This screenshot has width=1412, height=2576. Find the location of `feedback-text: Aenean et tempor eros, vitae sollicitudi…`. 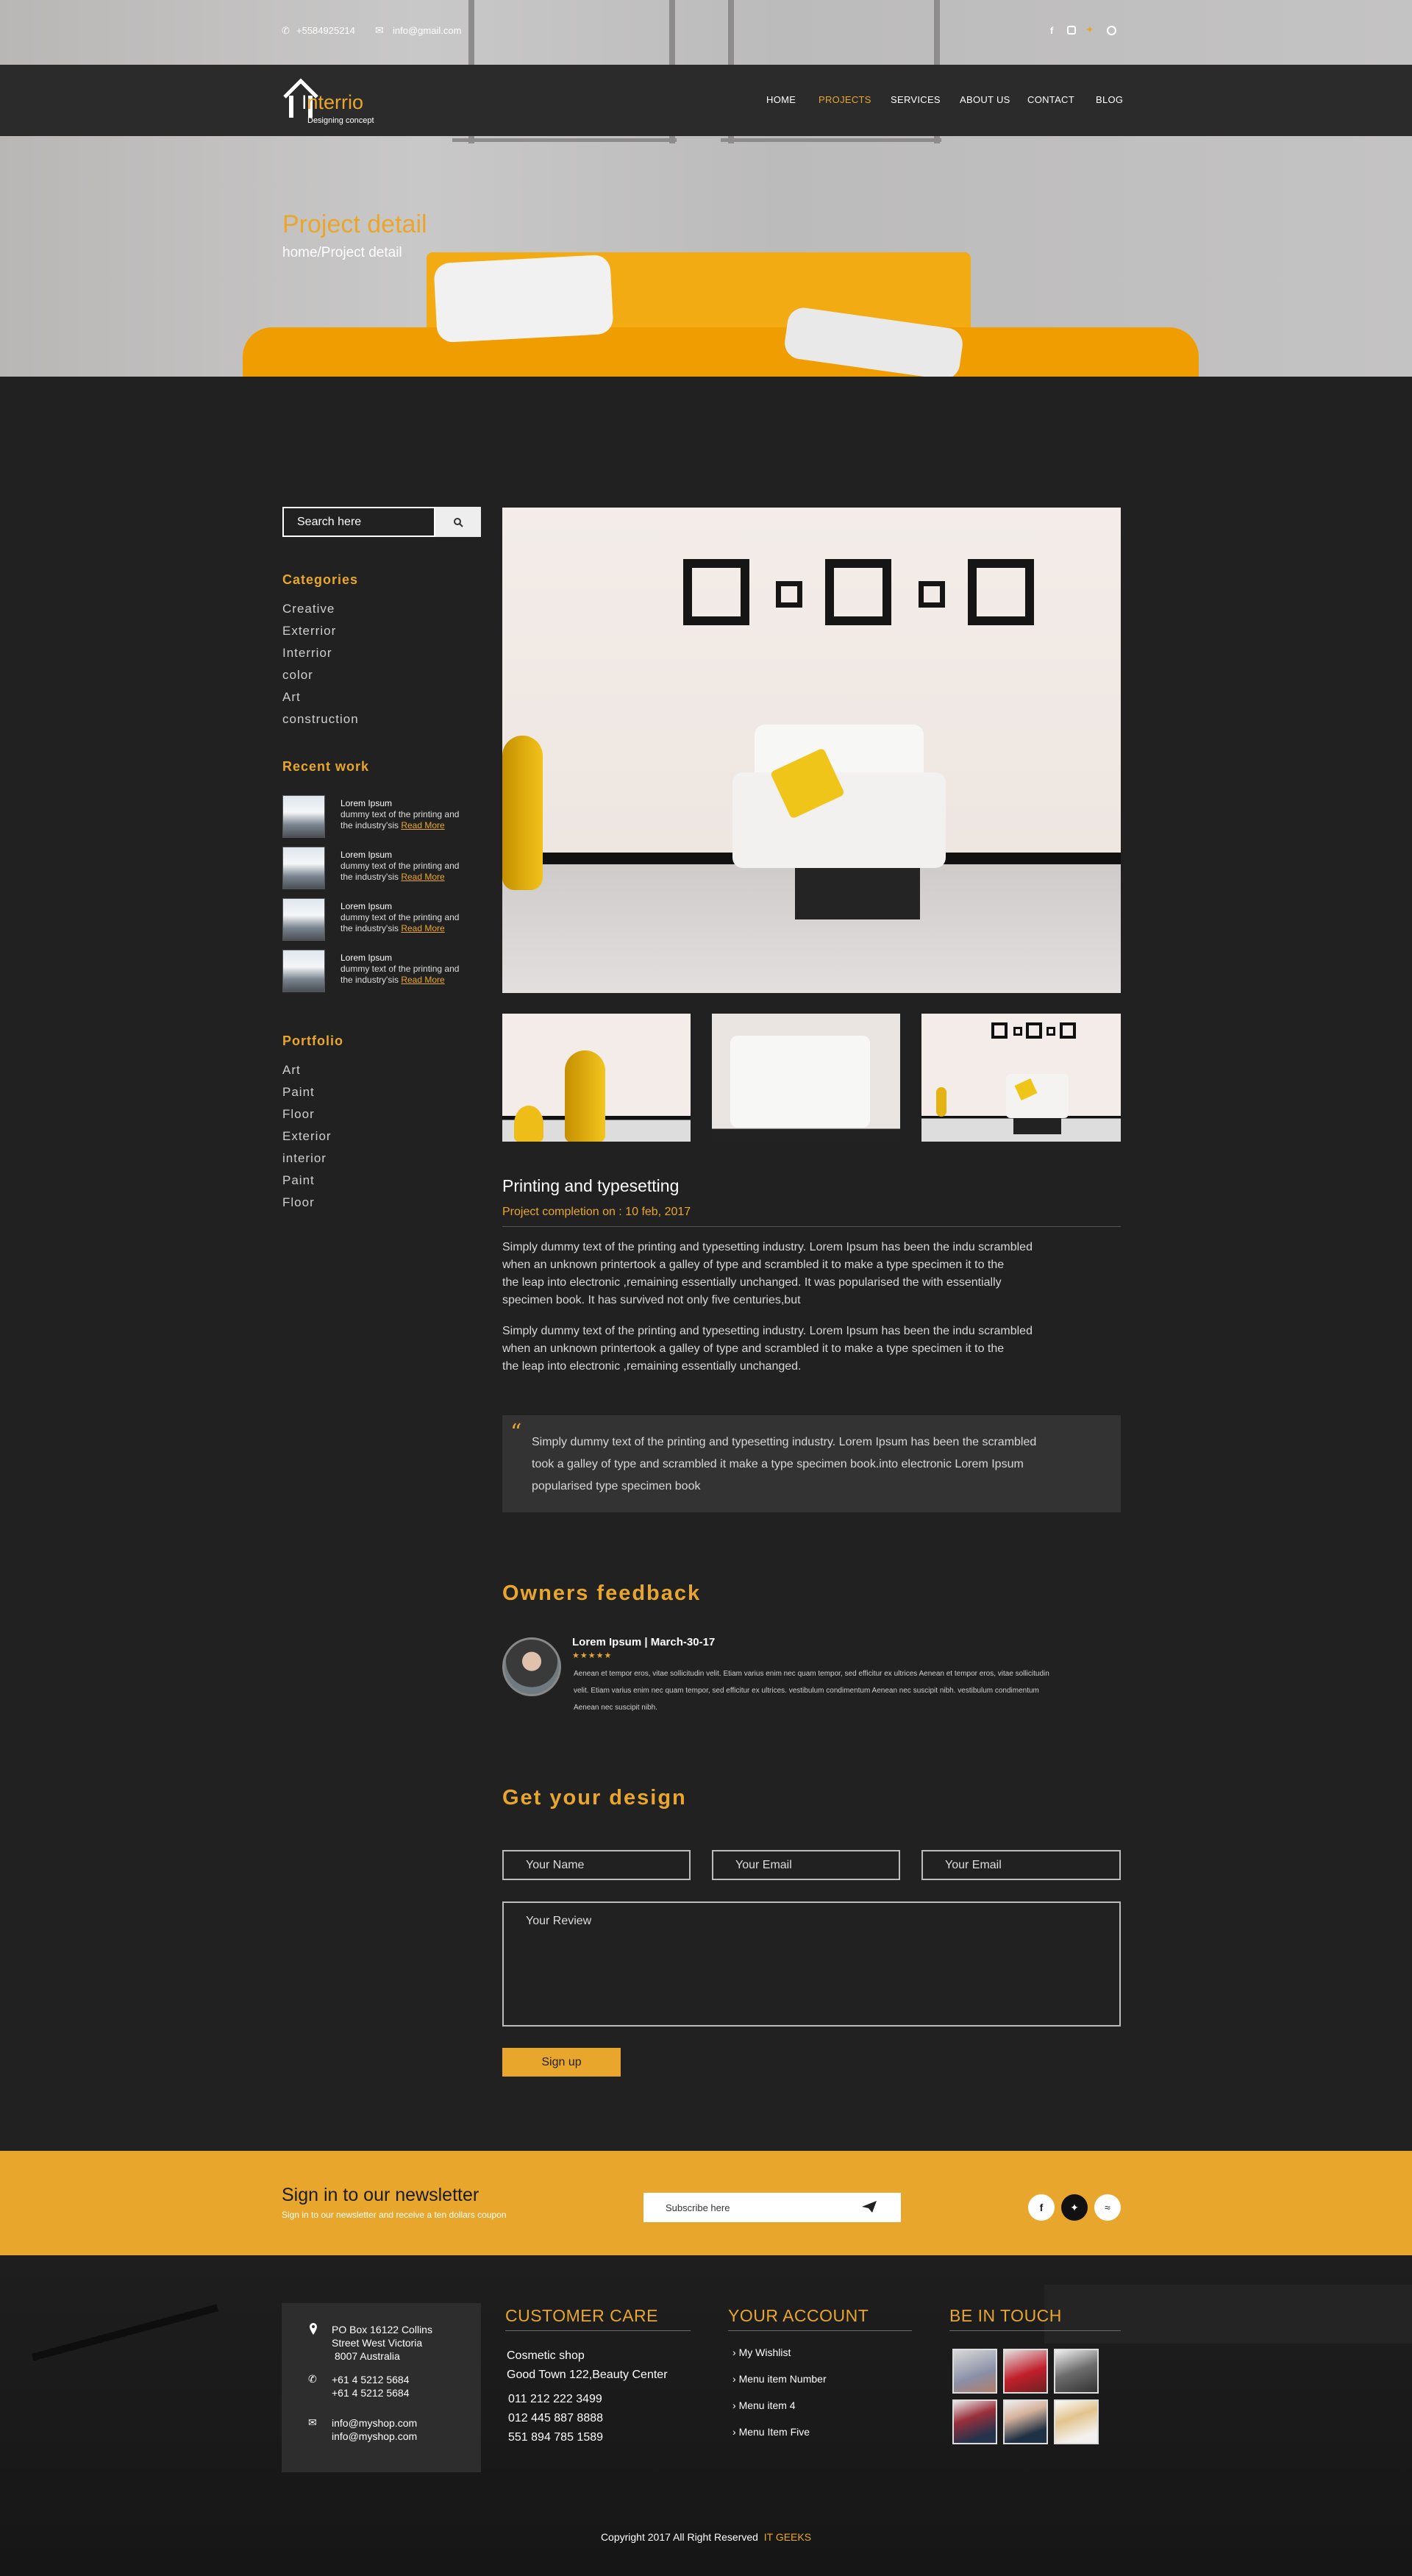

feedback-text: Aenean et tempor eros, vitae sollicitudi… is located at coordinates (811, 1691).